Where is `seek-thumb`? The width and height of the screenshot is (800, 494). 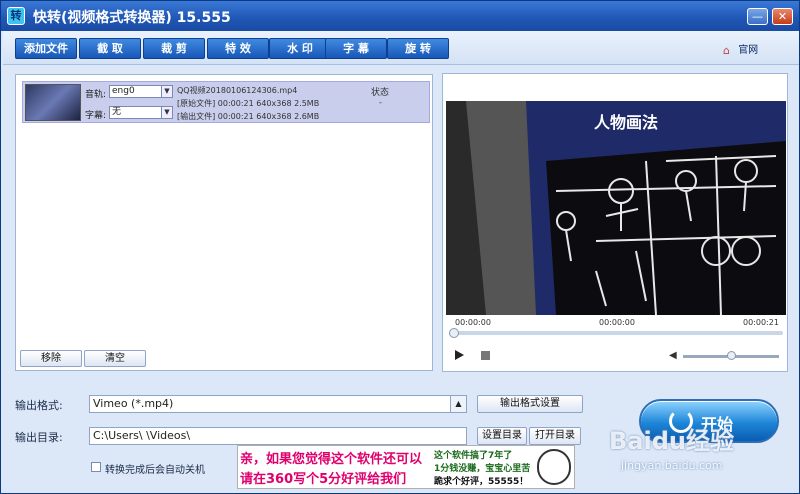
seek-thumb is located at coordinates (454, 333).